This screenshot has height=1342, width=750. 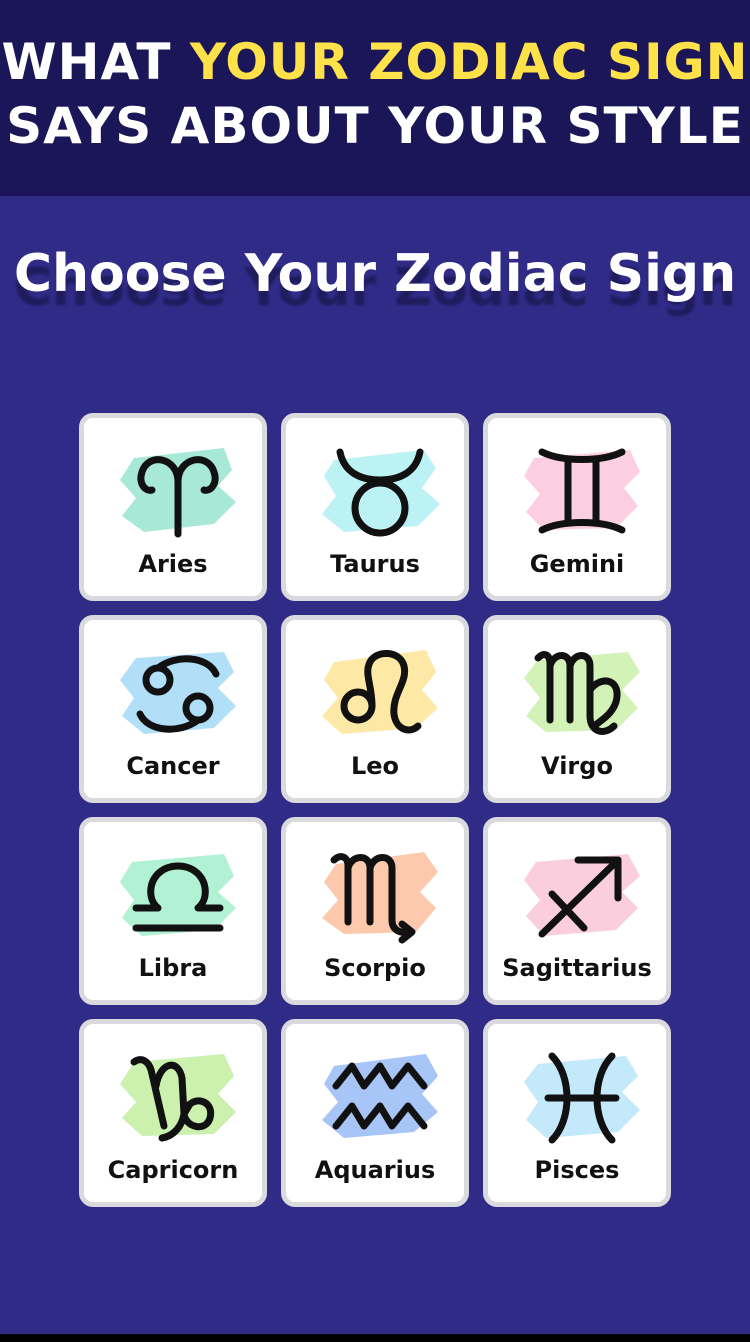 What do you see at coordinates (373, 898) in the screenshot?
I see `scorpio-icon` at bounding box center [373, 898].